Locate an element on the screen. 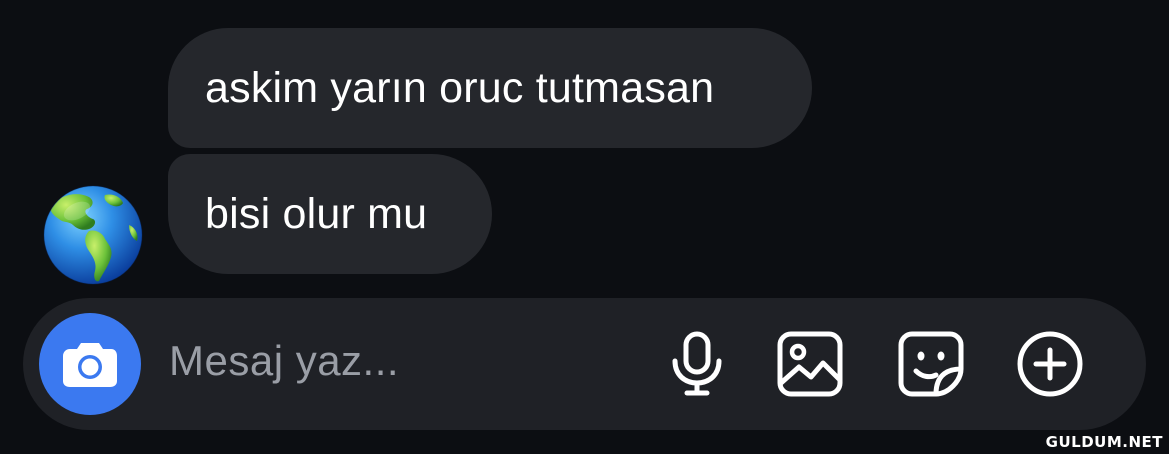 The width and height of the screenshot is (1169, 454). gallery-button is located at coordinates (810, 364).